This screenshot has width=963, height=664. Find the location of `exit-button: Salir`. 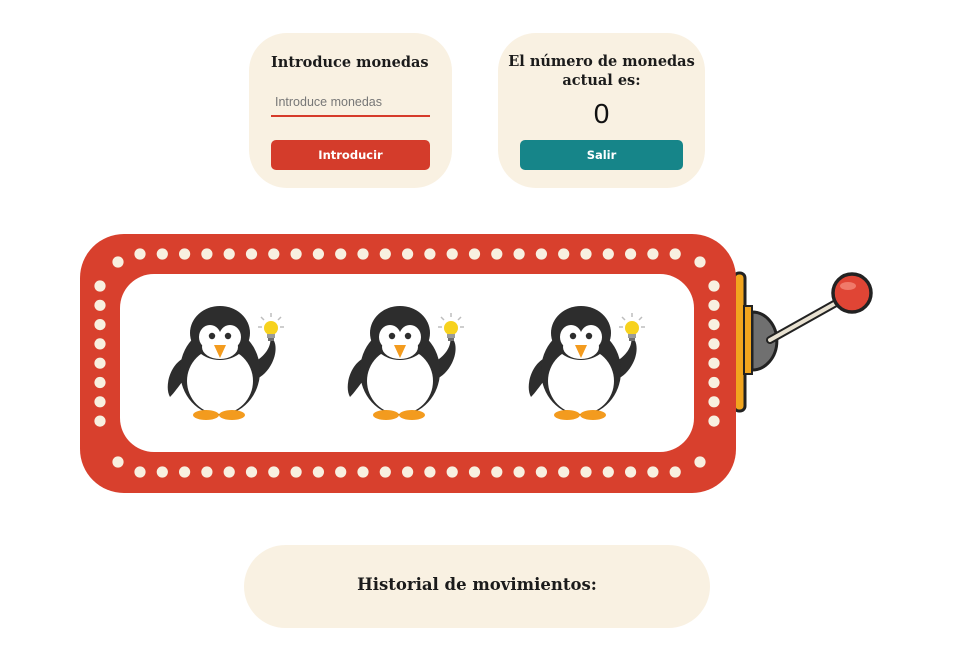

exit-button: Salir is located at coordinates (601, 155).